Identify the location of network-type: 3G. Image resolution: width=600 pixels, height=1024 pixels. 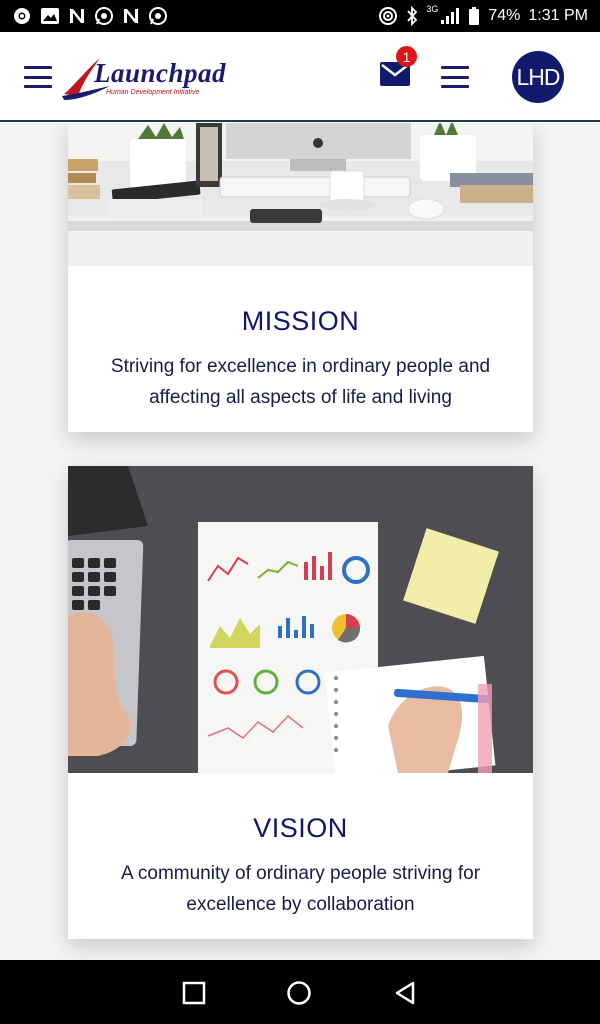
(432, 9).